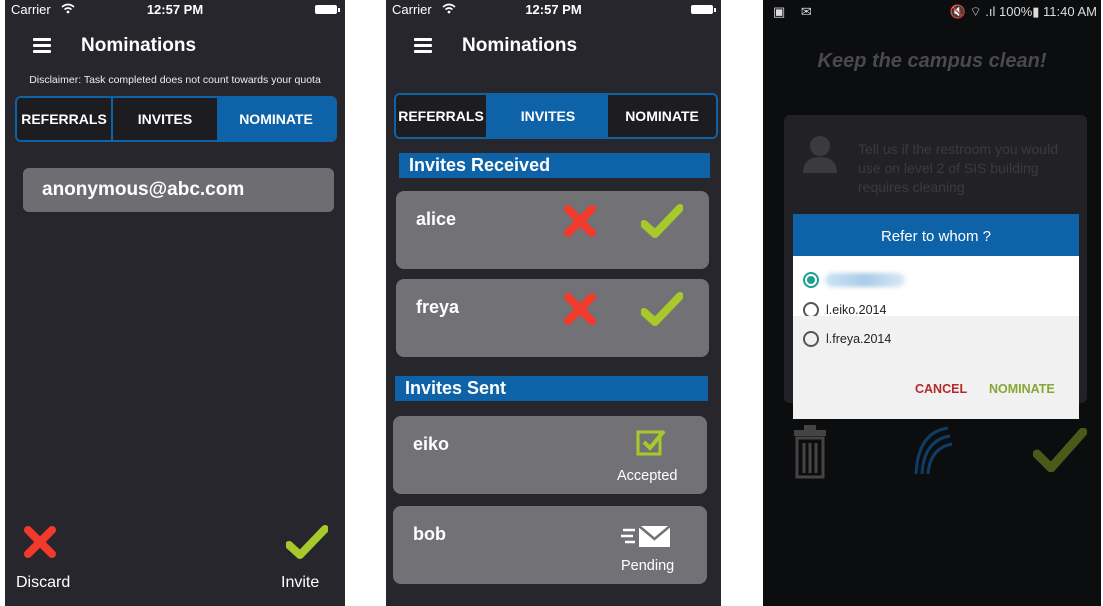 Image resolution: width=1103 pixels, height=606 pixels. I want to click on invite-name: bob, so click(429, 534).